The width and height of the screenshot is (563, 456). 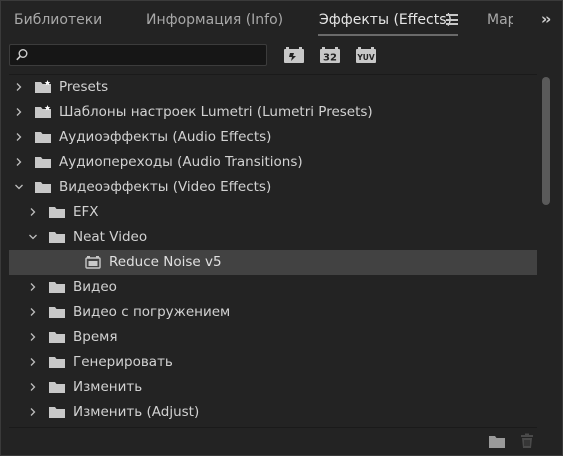 I want to click on tree-item-label: Видеоэффекты (Video Effects), so click(x=165, y=187).